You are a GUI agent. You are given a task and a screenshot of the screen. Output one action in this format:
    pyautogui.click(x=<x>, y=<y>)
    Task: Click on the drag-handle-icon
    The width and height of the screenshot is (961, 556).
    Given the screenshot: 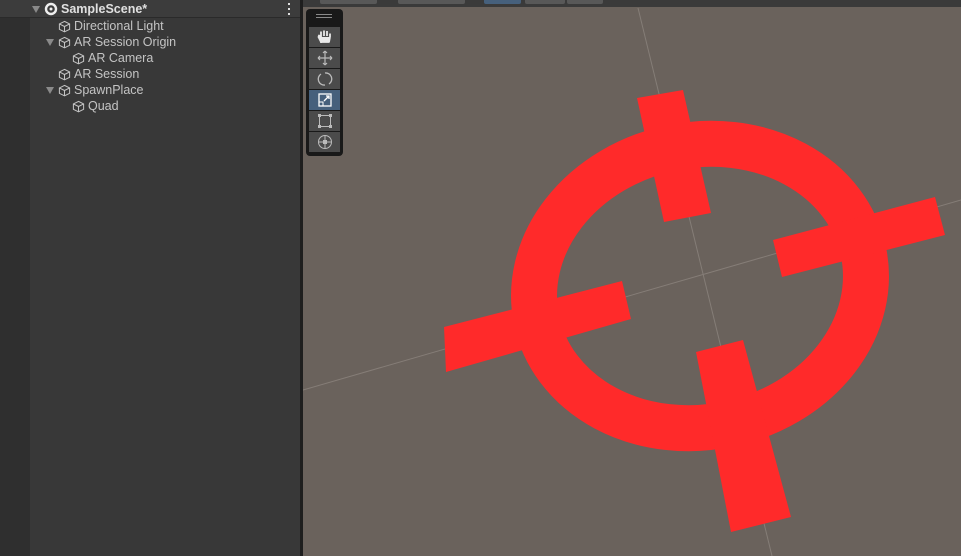 What is the action you would take?
    pyautogui.click(x=324, y=16)
    